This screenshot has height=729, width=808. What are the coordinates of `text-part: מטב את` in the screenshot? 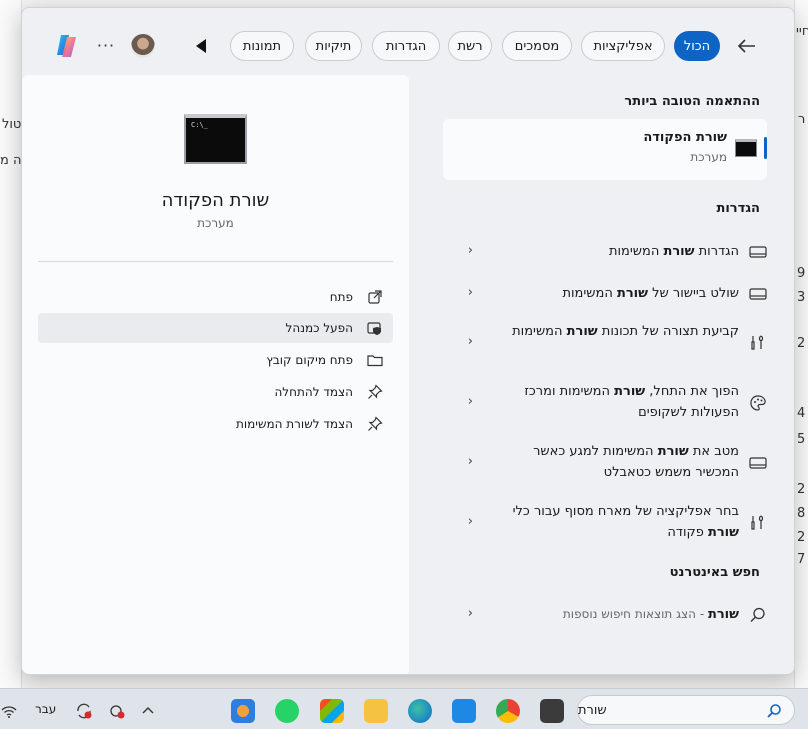 It's located at (713, 451).